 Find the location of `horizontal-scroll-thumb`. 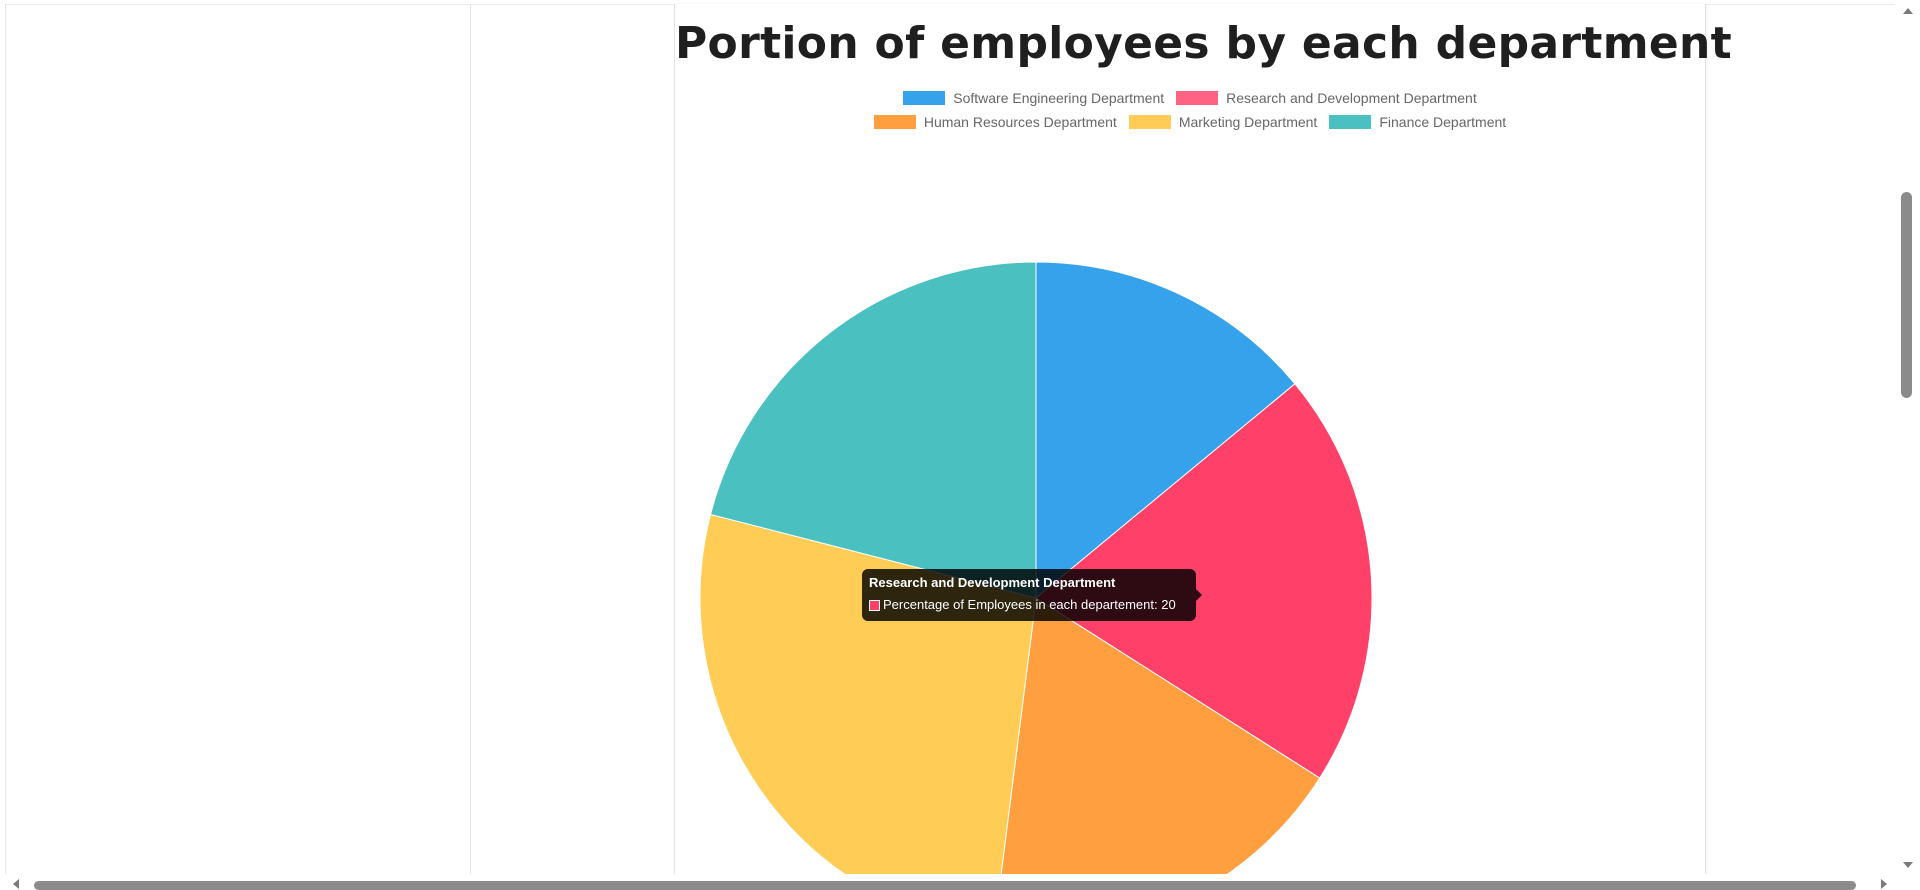

horizontal-scroll-thumb is located at coordinates (945, 885).